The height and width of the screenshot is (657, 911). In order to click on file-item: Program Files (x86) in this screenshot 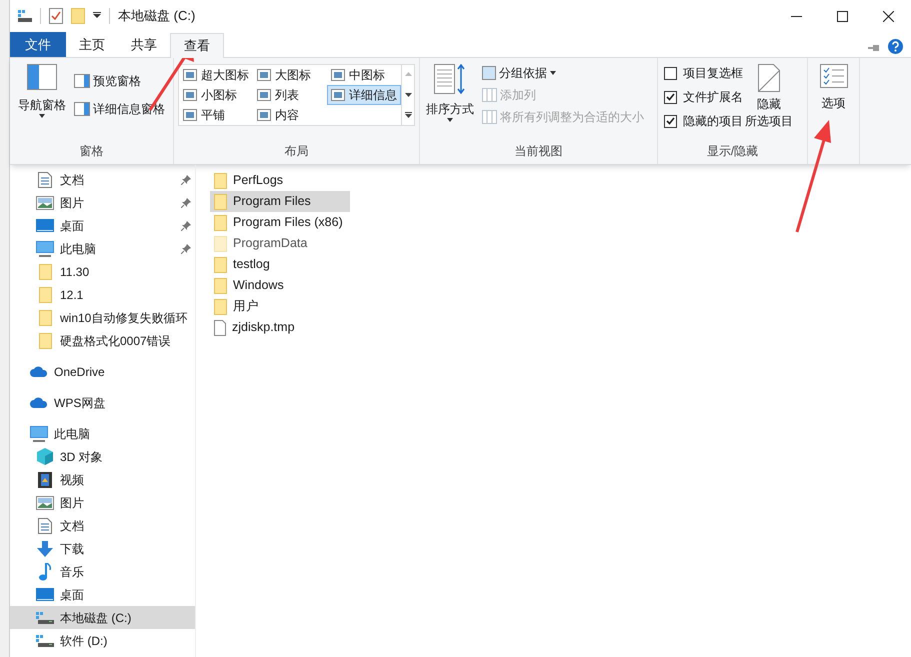, I will do `click(280, 222)`.